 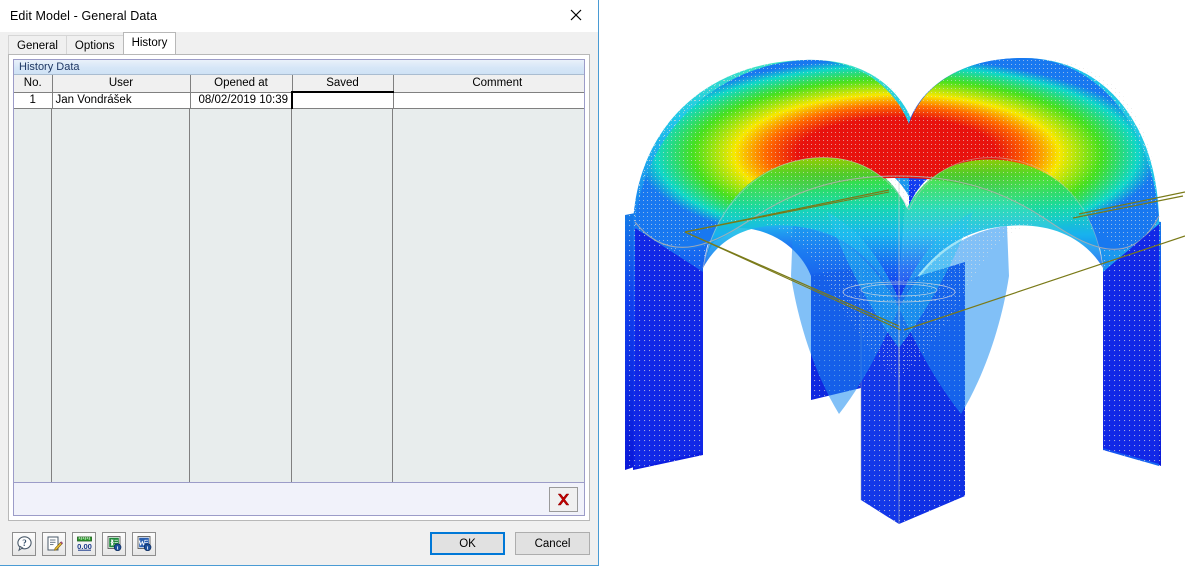 What do you see at coordinates (343, 84) in the screenshot?
I see `col-header-saved: Saved` at bounding box center [343, 84].